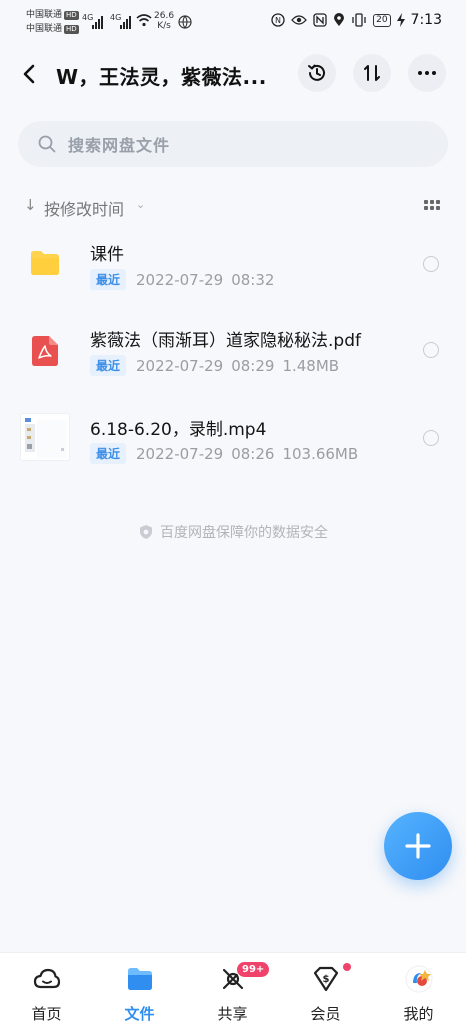 Image resolution: width=466 pixels, height=1024 pixels. What do you see at coordinates (253, 279) in the screenshot?
I see `file-time: 08:32` at bounding box center [253, 279].